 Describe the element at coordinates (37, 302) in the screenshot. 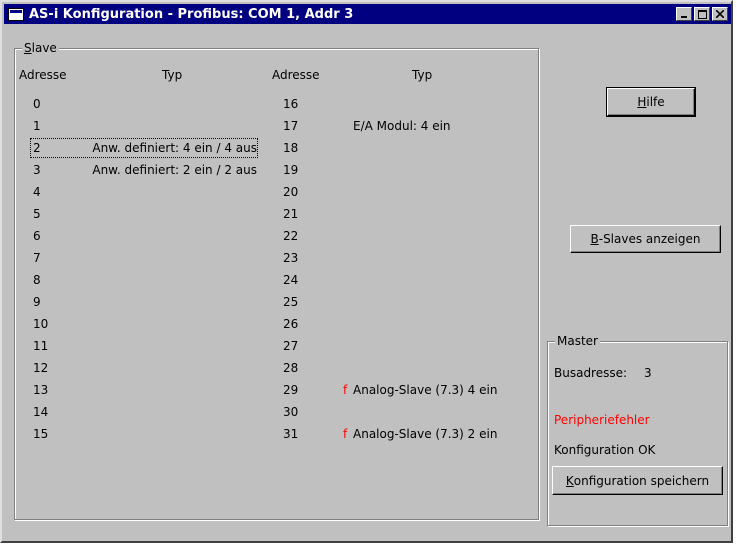

I see `slave-address: 9` at that location.